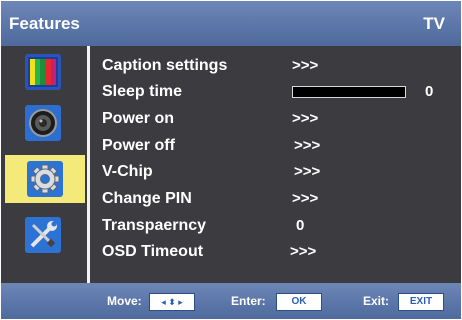 The image size is (462, 320). I want to click on input-source-label: TV, so click(434, 23).